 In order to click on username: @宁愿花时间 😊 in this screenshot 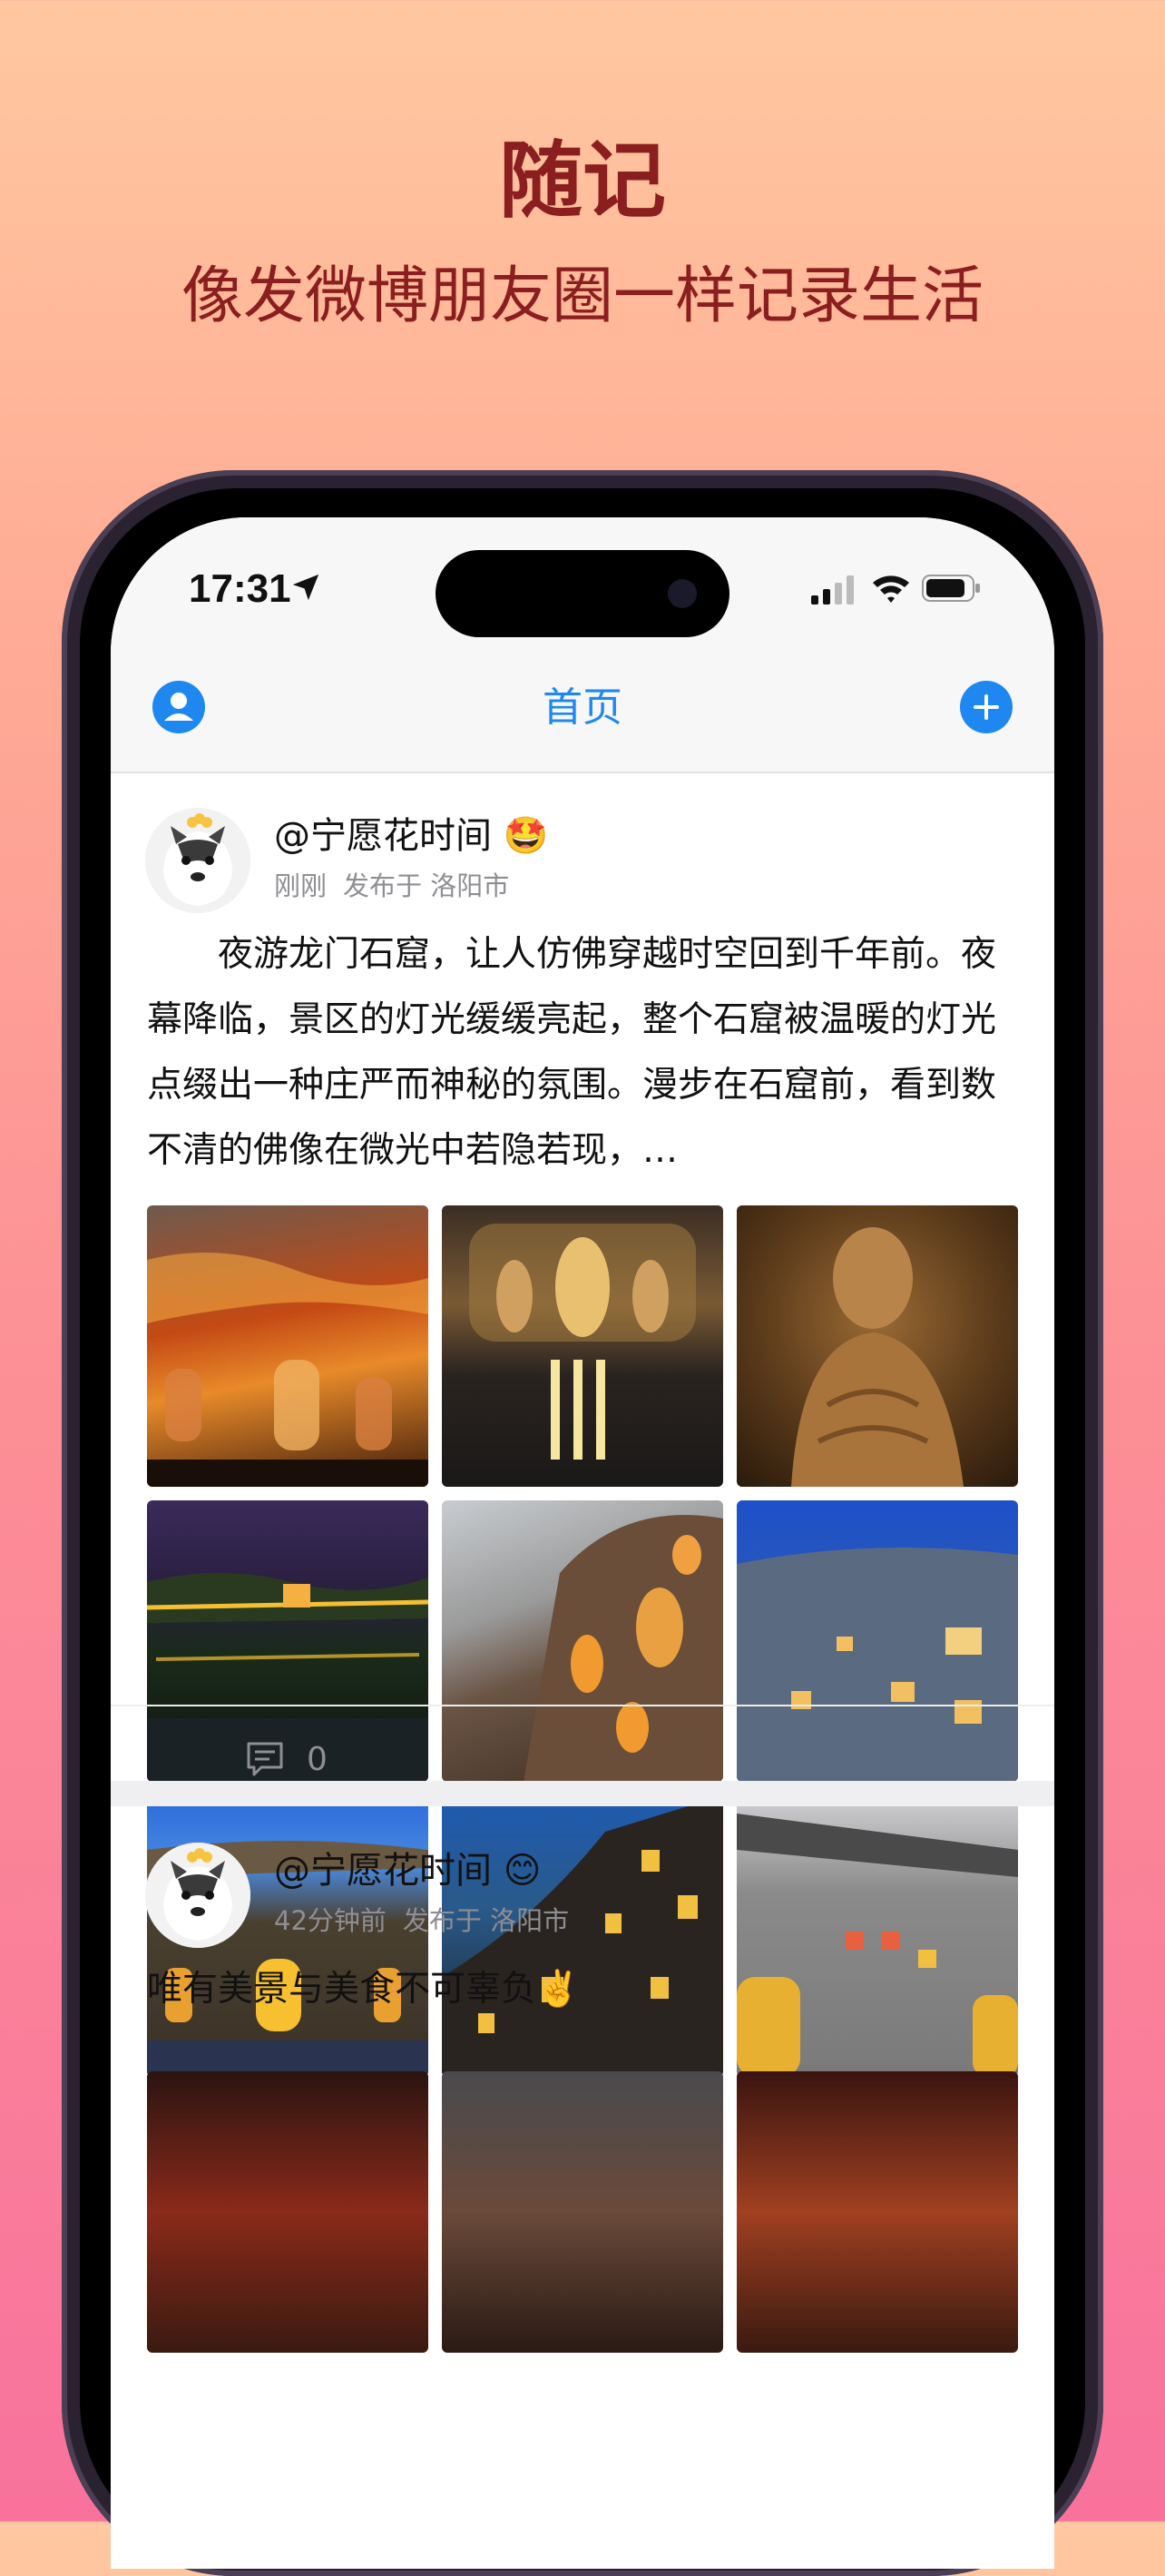, I will do `click(407, 1870)`.